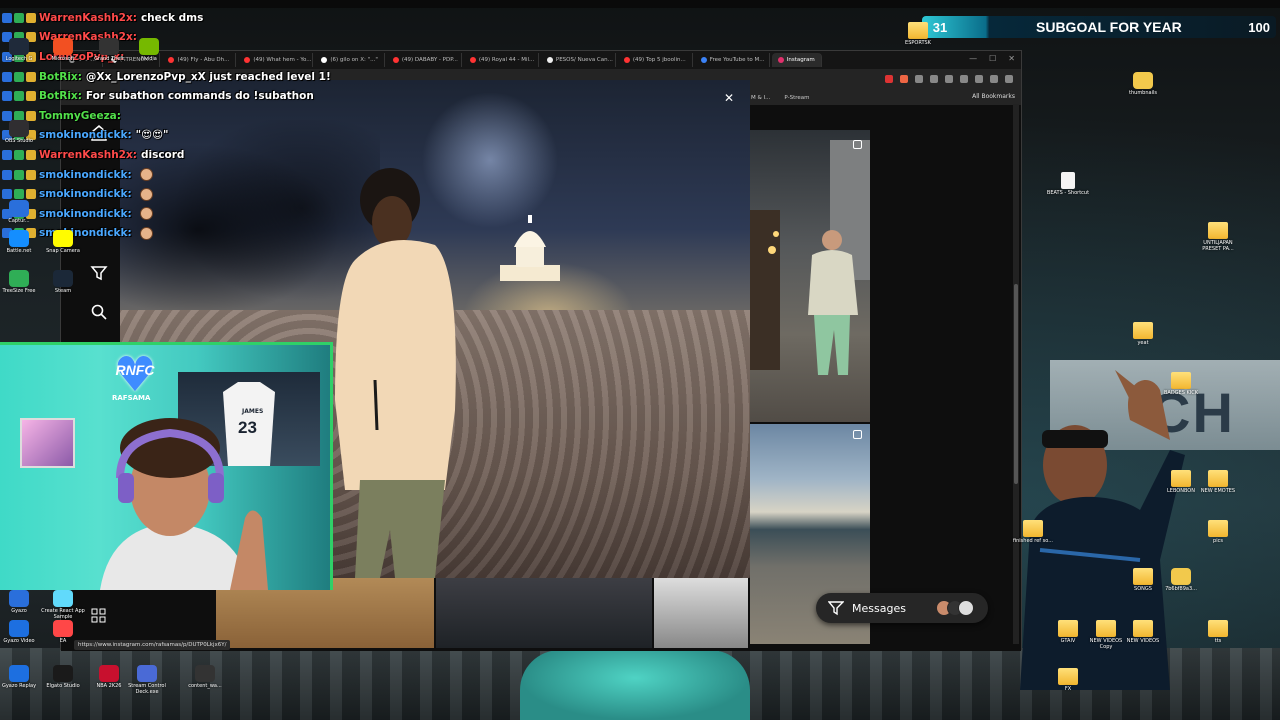 This screenshot has height=720, width=1280. What do you see at coordinates (395, 373) in the screenshot?
I see `person-in-puffer-jacket` at bounding box center [395, 373].